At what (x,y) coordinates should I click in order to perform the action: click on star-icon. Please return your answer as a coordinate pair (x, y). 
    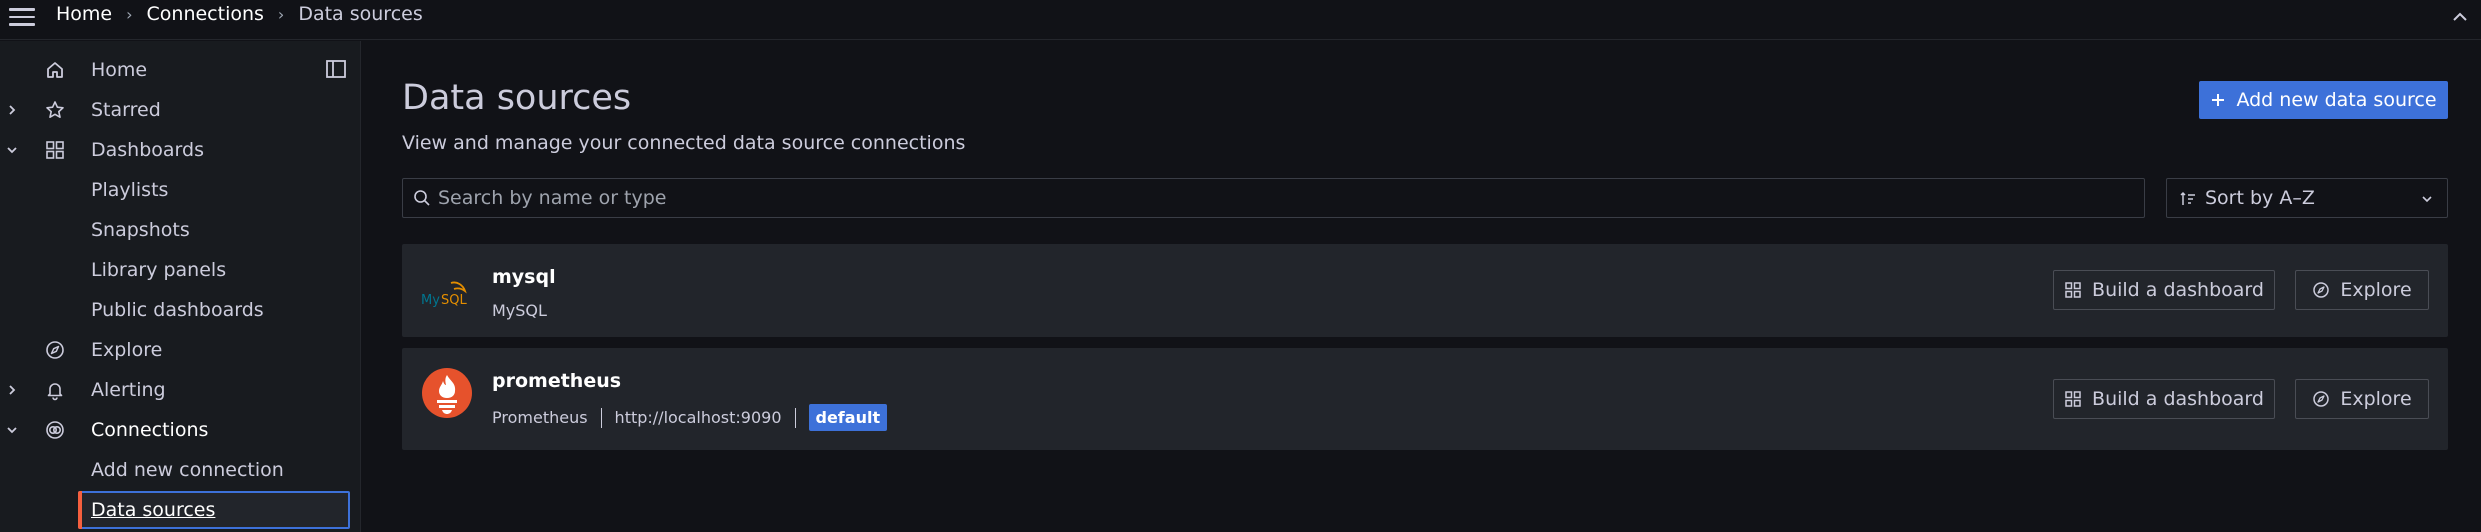
    Looking at the image, I should click on (55, 109).